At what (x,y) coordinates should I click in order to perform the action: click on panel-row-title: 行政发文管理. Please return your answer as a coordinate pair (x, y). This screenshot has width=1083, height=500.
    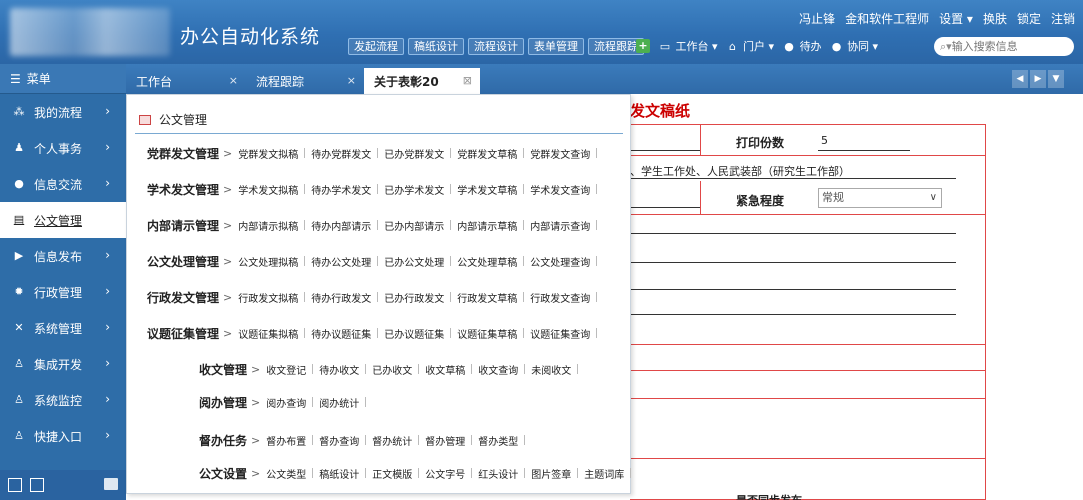
    Looking at the image, I should click on (173, 297).